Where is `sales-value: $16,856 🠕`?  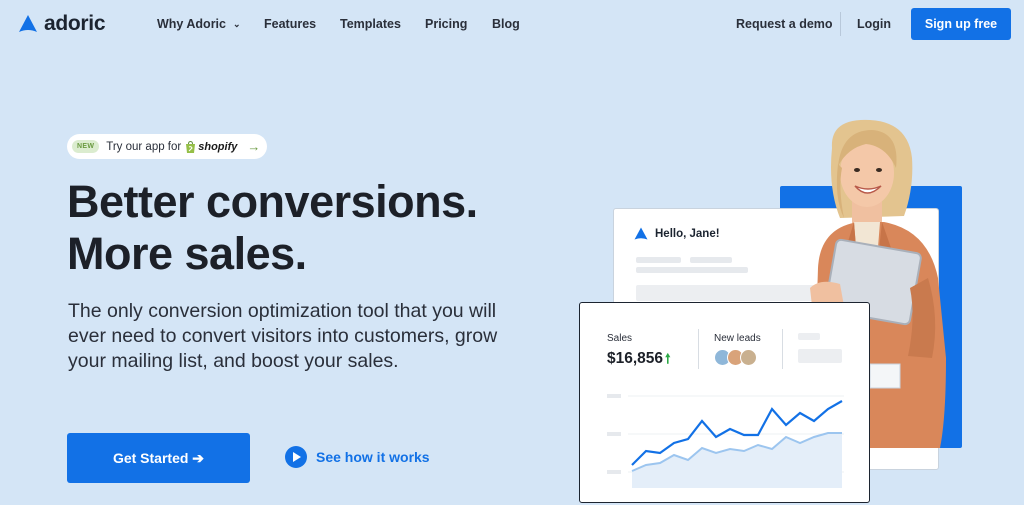 sales-value: $16,856 🠕 is located at coordinates (639, 361).